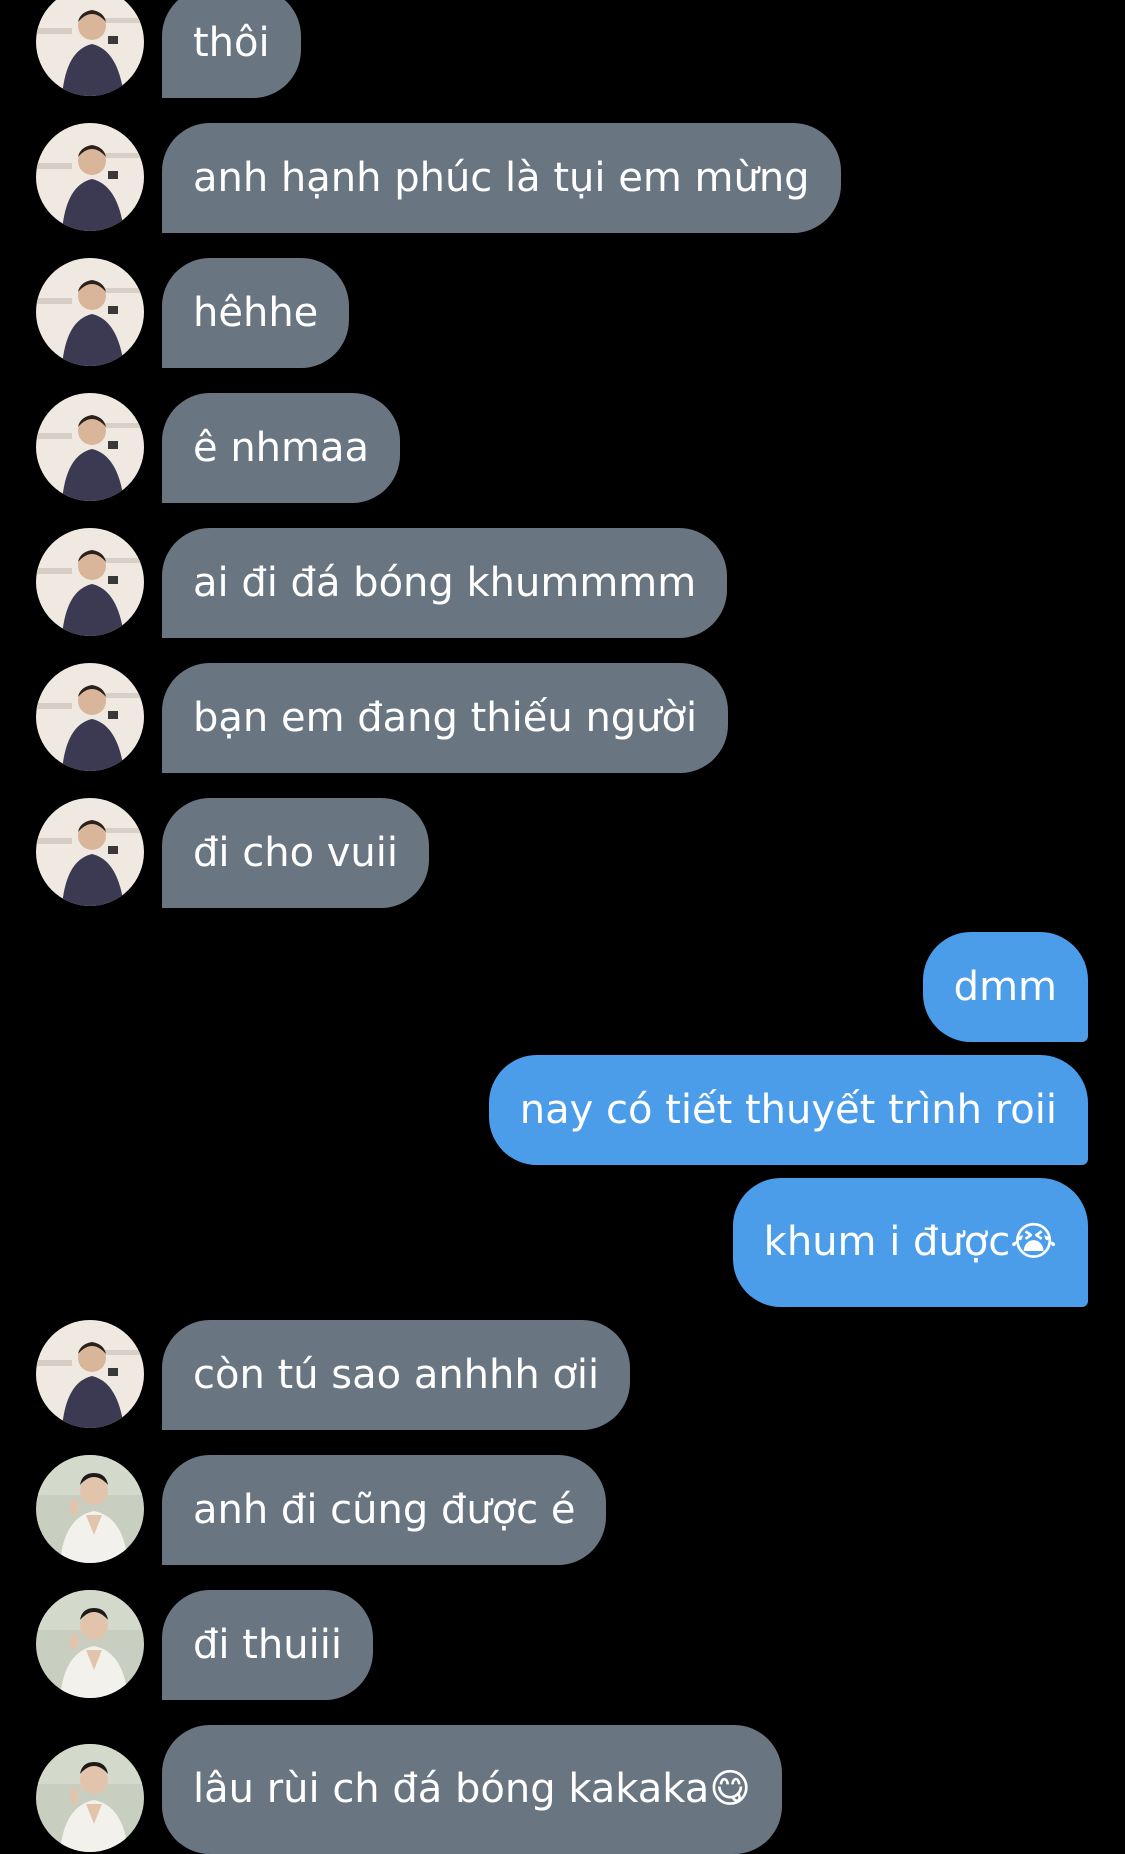 Image resolution: width=1125 pixels, height=1854 pixels. Describe the element at coordinates (384, 1510) in the screenshot. I see `incoming-message-bubble: anh đi cũng được é` at that location.